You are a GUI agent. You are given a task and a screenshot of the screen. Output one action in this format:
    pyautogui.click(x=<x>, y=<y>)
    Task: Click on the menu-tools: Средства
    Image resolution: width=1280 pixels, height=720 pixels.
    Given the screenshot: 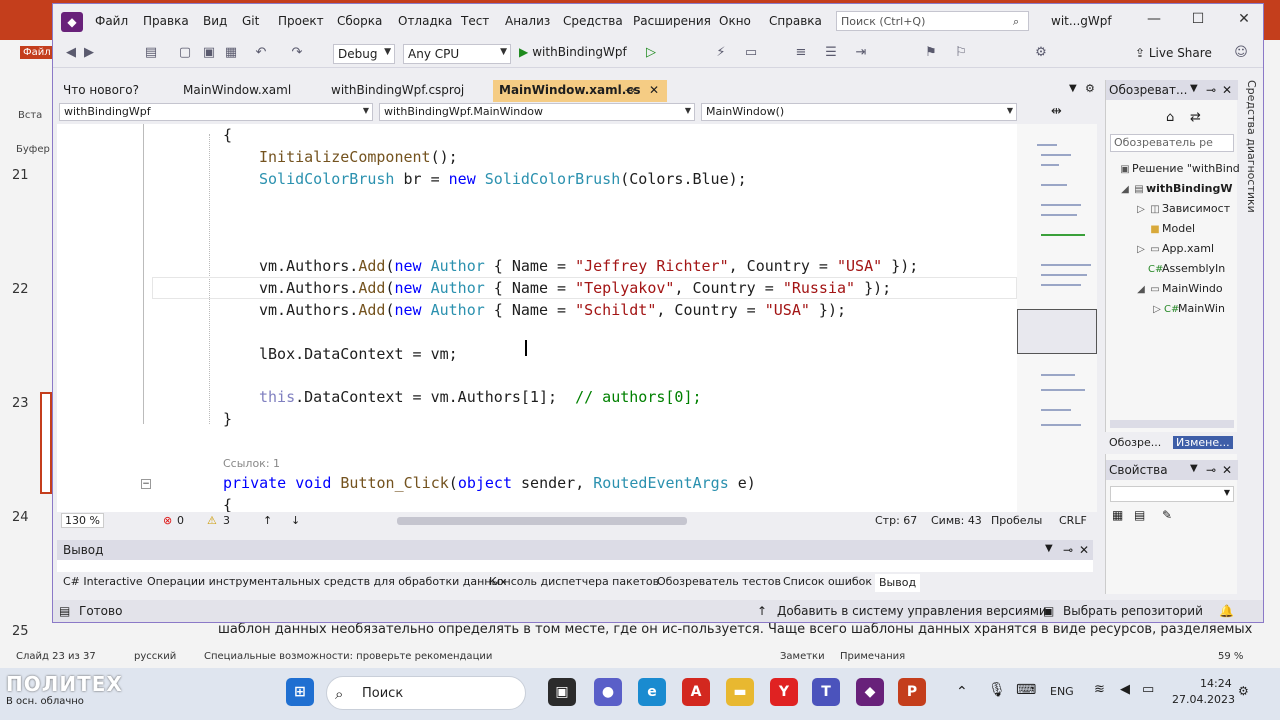 What is the action you would take?
    pyautogui.click(x=593, y=21)
    